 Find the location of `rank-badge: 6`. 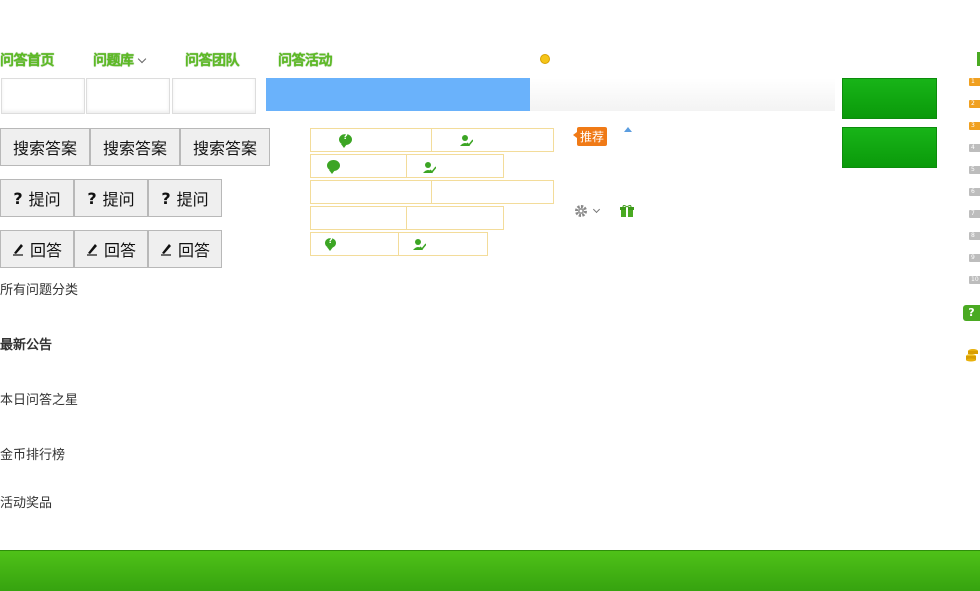

rank-badge: 6 is located at coordinates (974, 192).